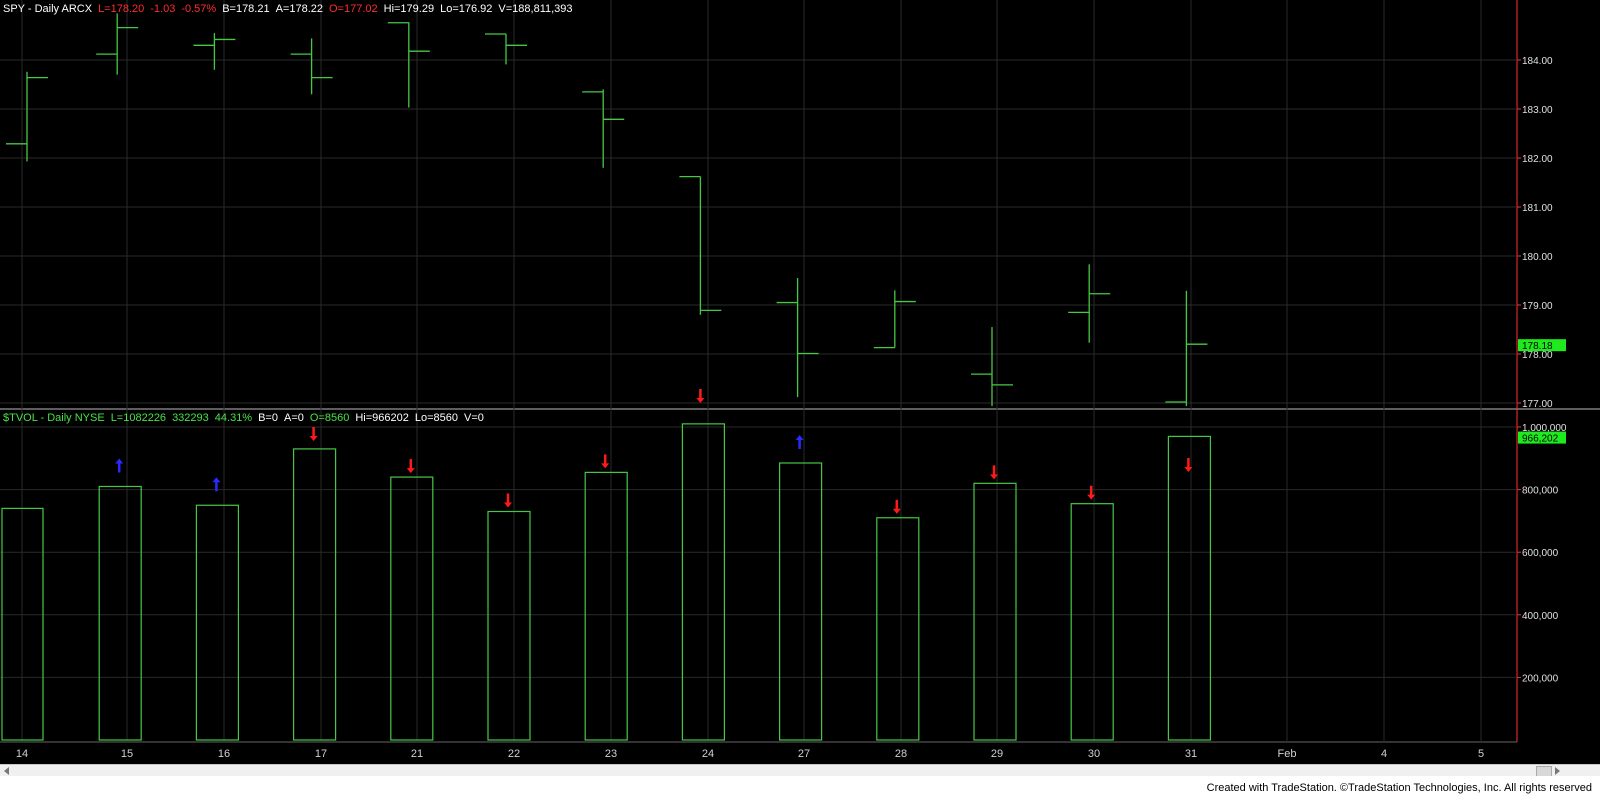  What do you see at coordinates (1537, 159) in the screenshot?
I see `price-y-tick-label: 182.00` at bounding box center [1537, 159].